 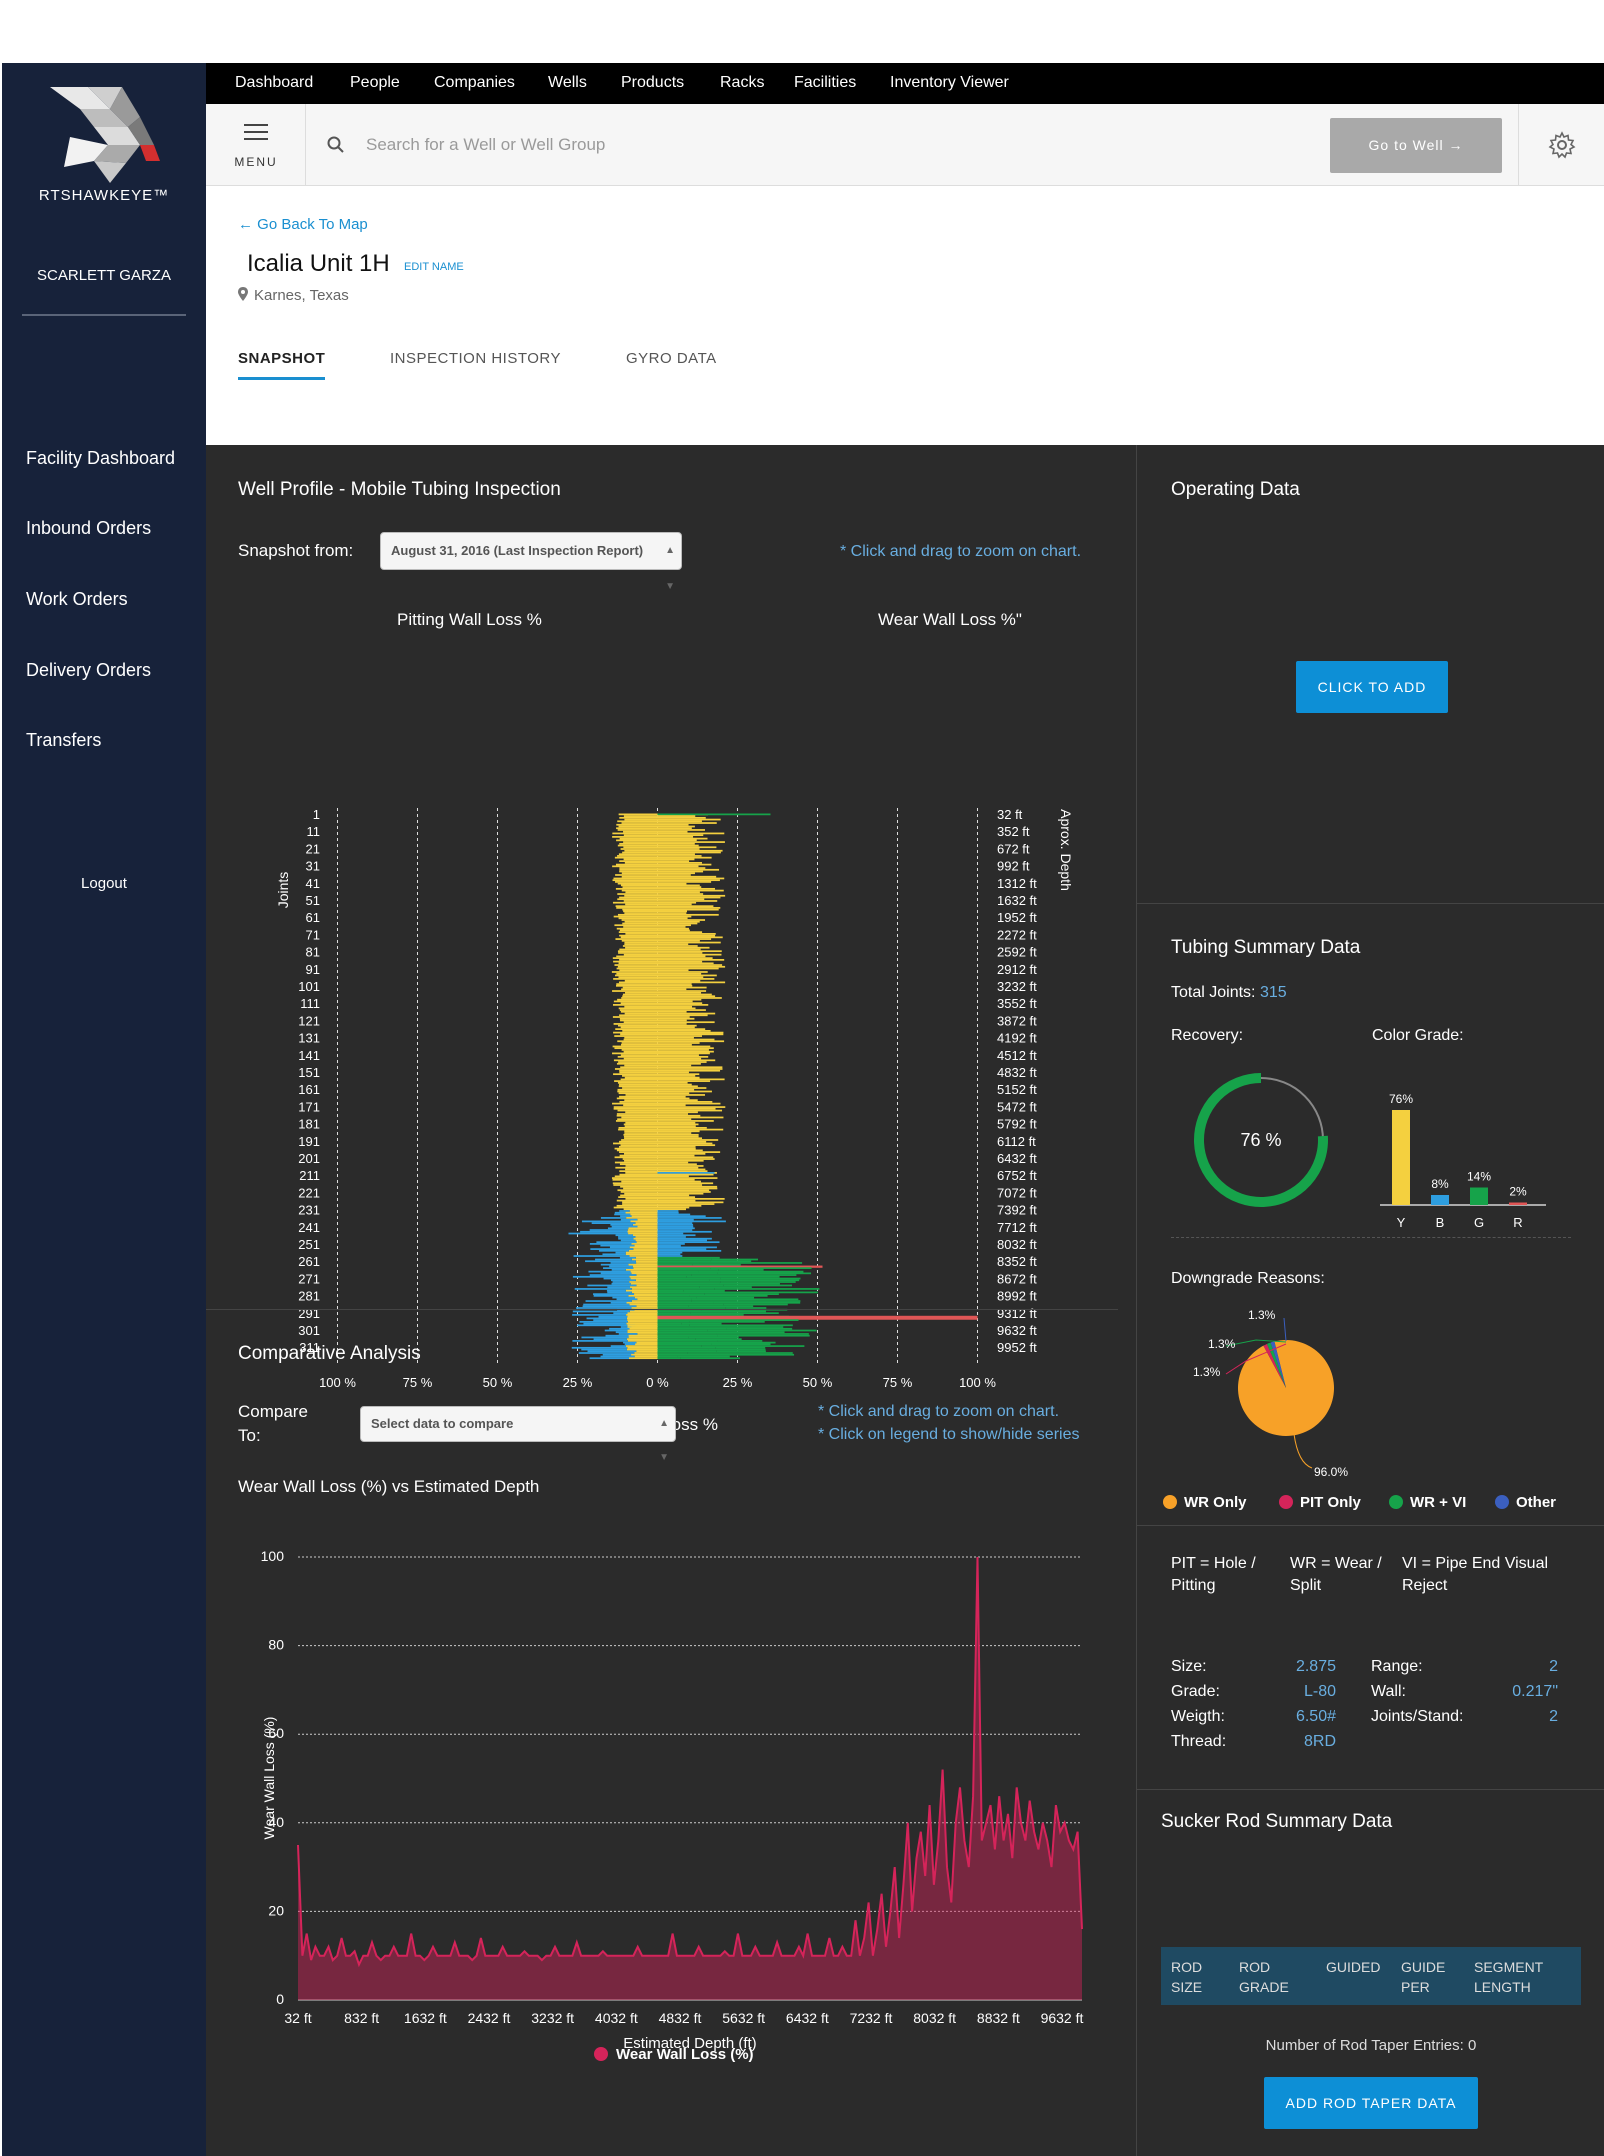 What do you see at coordinates (1017, 1124) in the screenshot?
I see `depth-tick-label: 5792 ft` at bounding box center [1017, 1124].